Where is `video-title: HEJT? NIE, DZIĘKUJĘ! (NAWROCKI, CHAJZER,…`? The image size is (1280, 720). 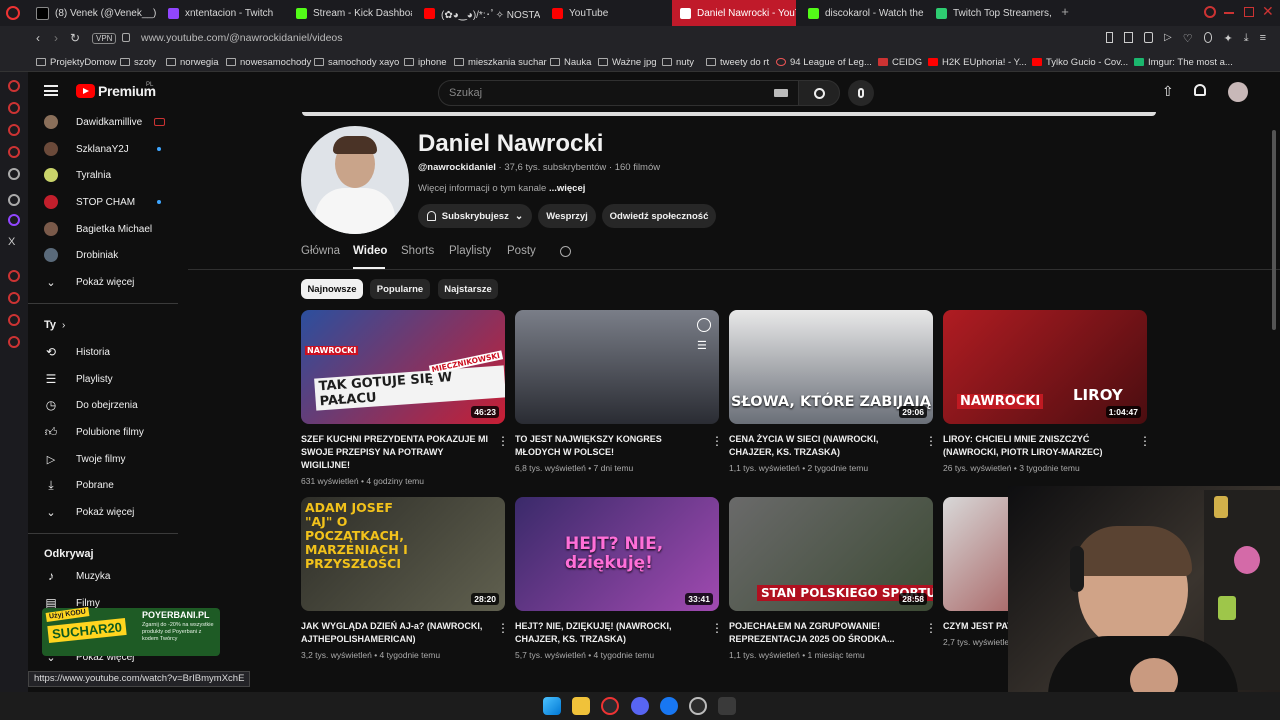
video-title: HEJT? NIE, DZIĘKUJĘ! (NAWROCKI, CHAJZER,… is located at coordinates (609, 633).